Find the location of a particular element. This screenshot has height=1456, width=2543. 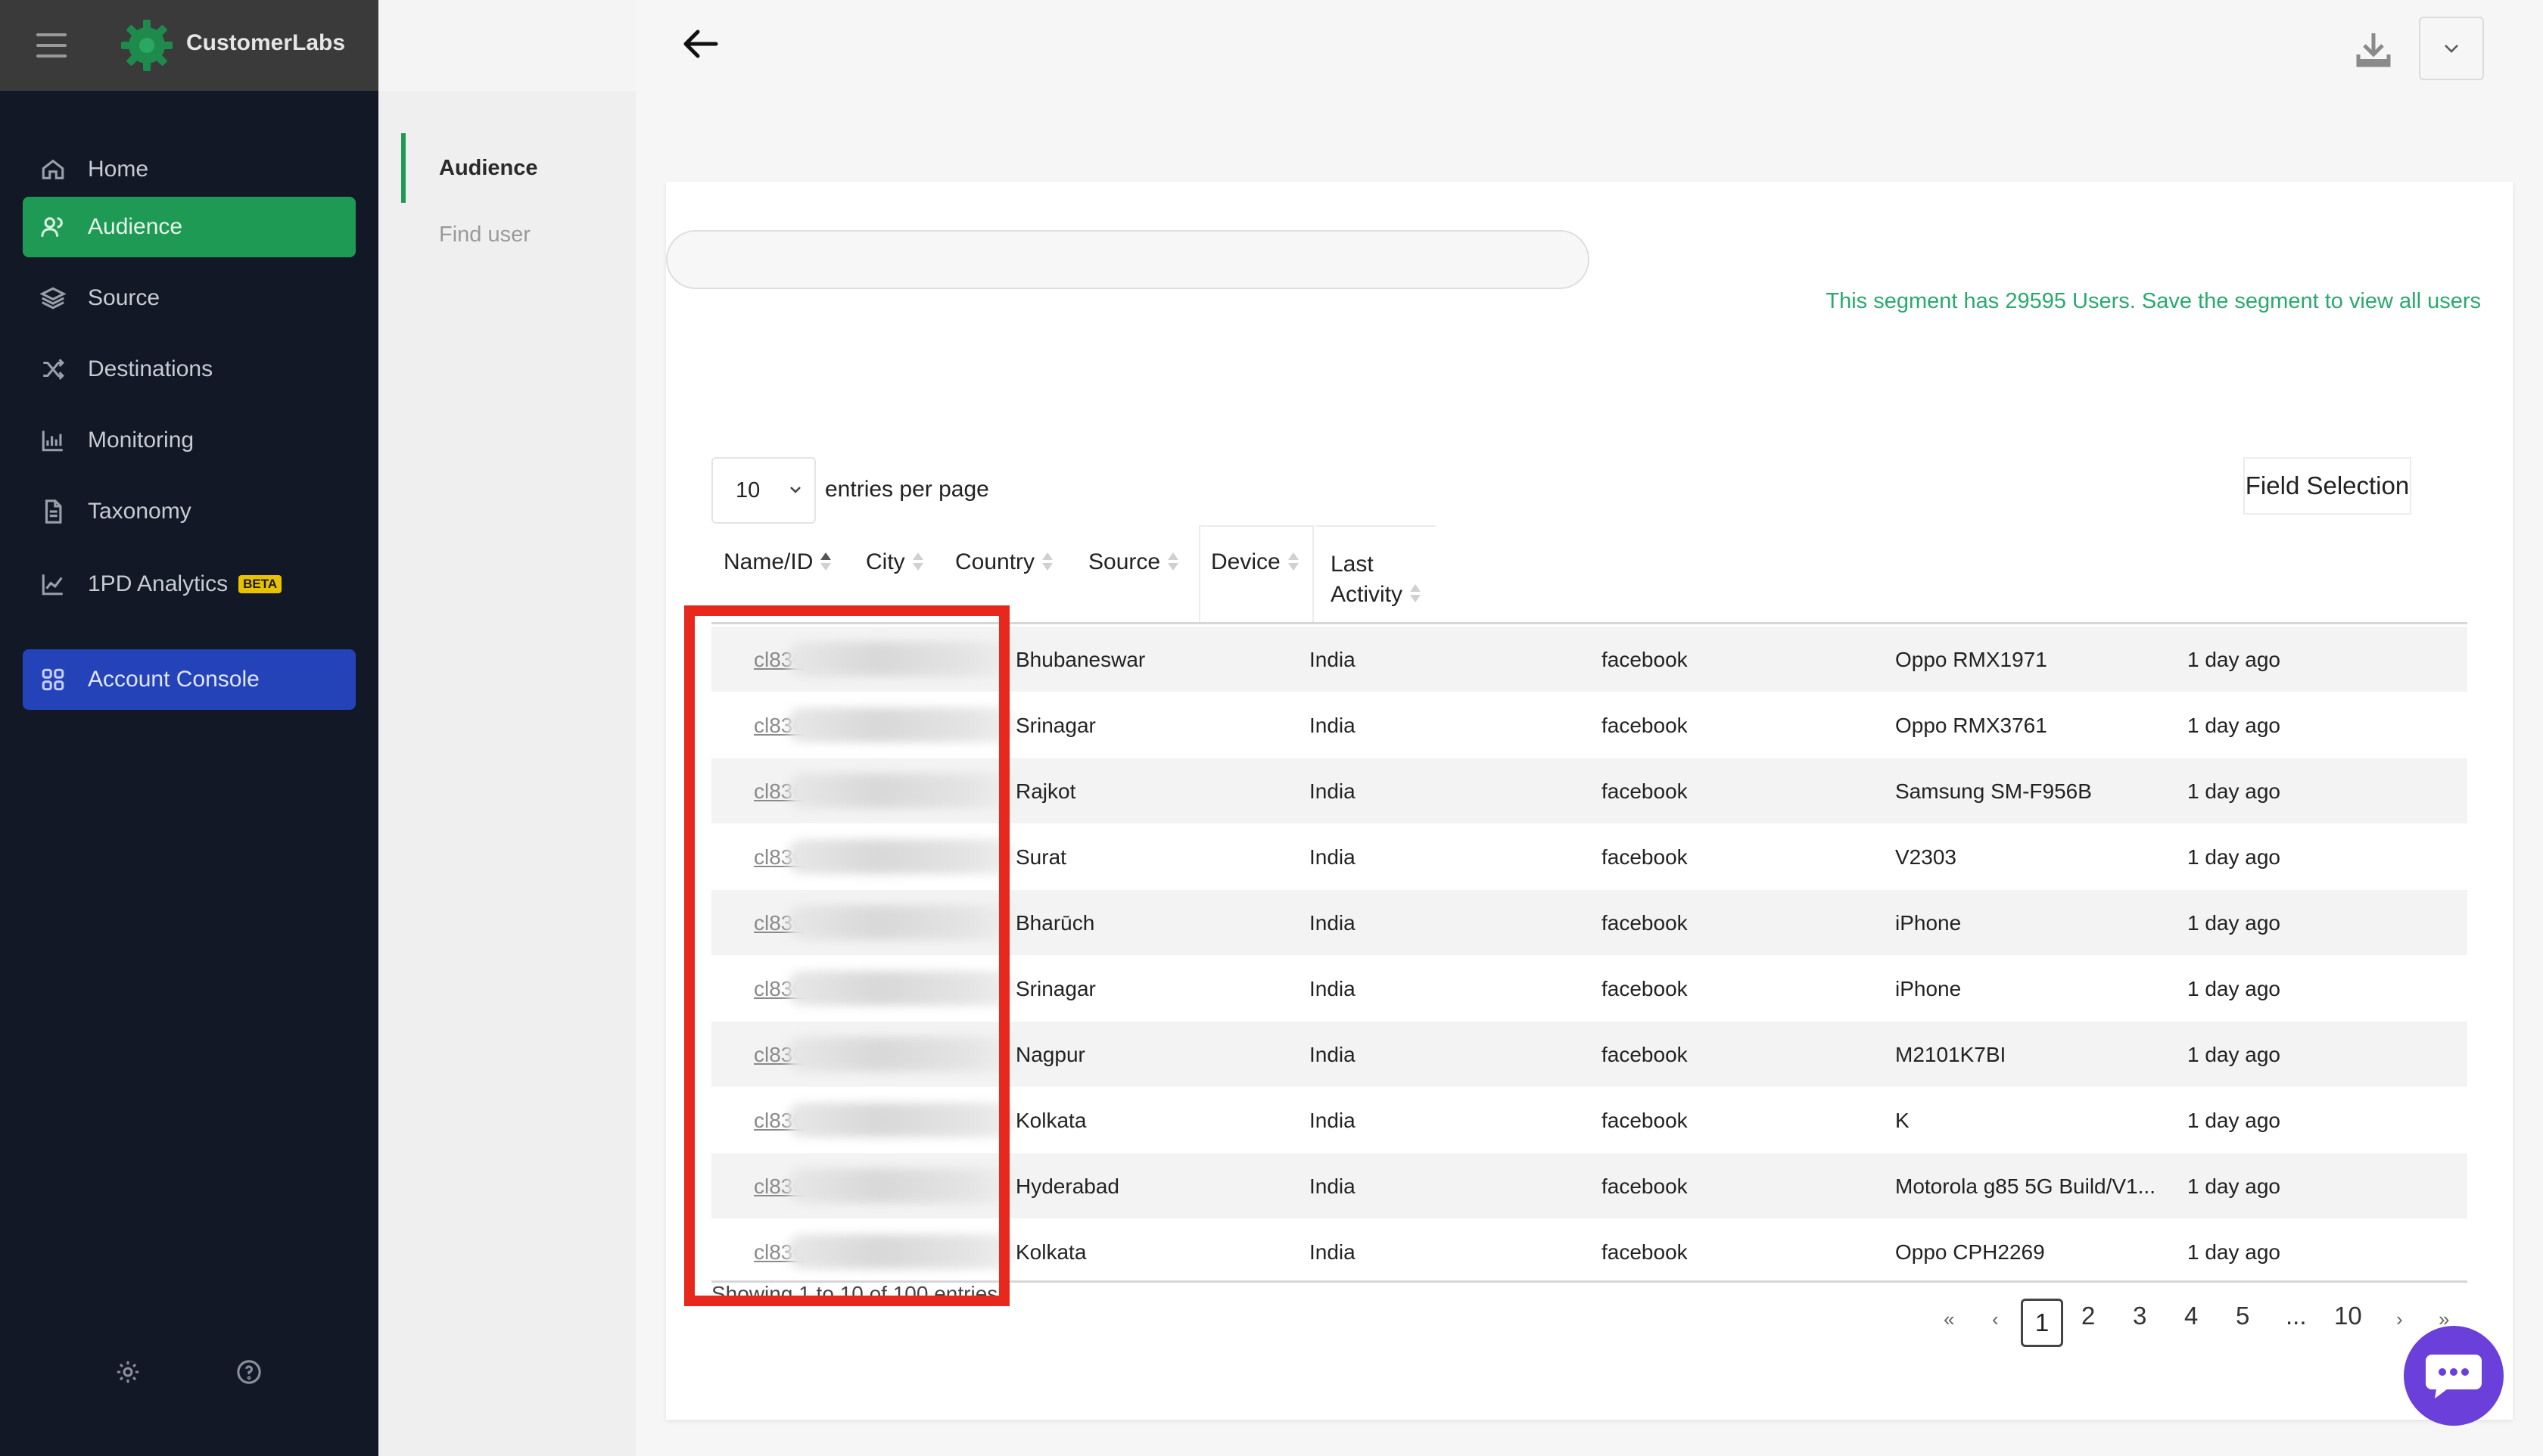

sidebar-item-source: Source is located at coordinates (189, 298).